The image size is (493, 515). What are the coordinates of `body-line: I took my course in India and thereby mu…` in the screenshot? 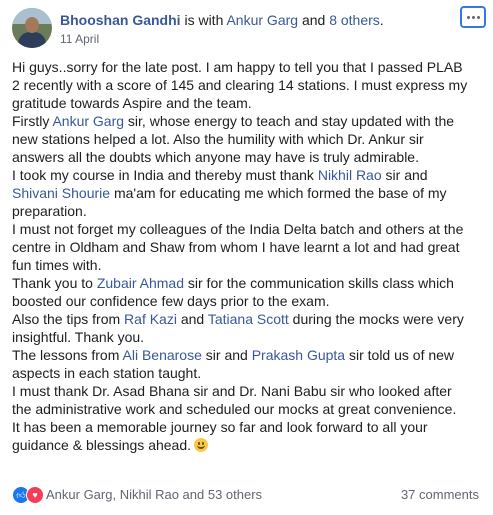 It's located at (220, 175).